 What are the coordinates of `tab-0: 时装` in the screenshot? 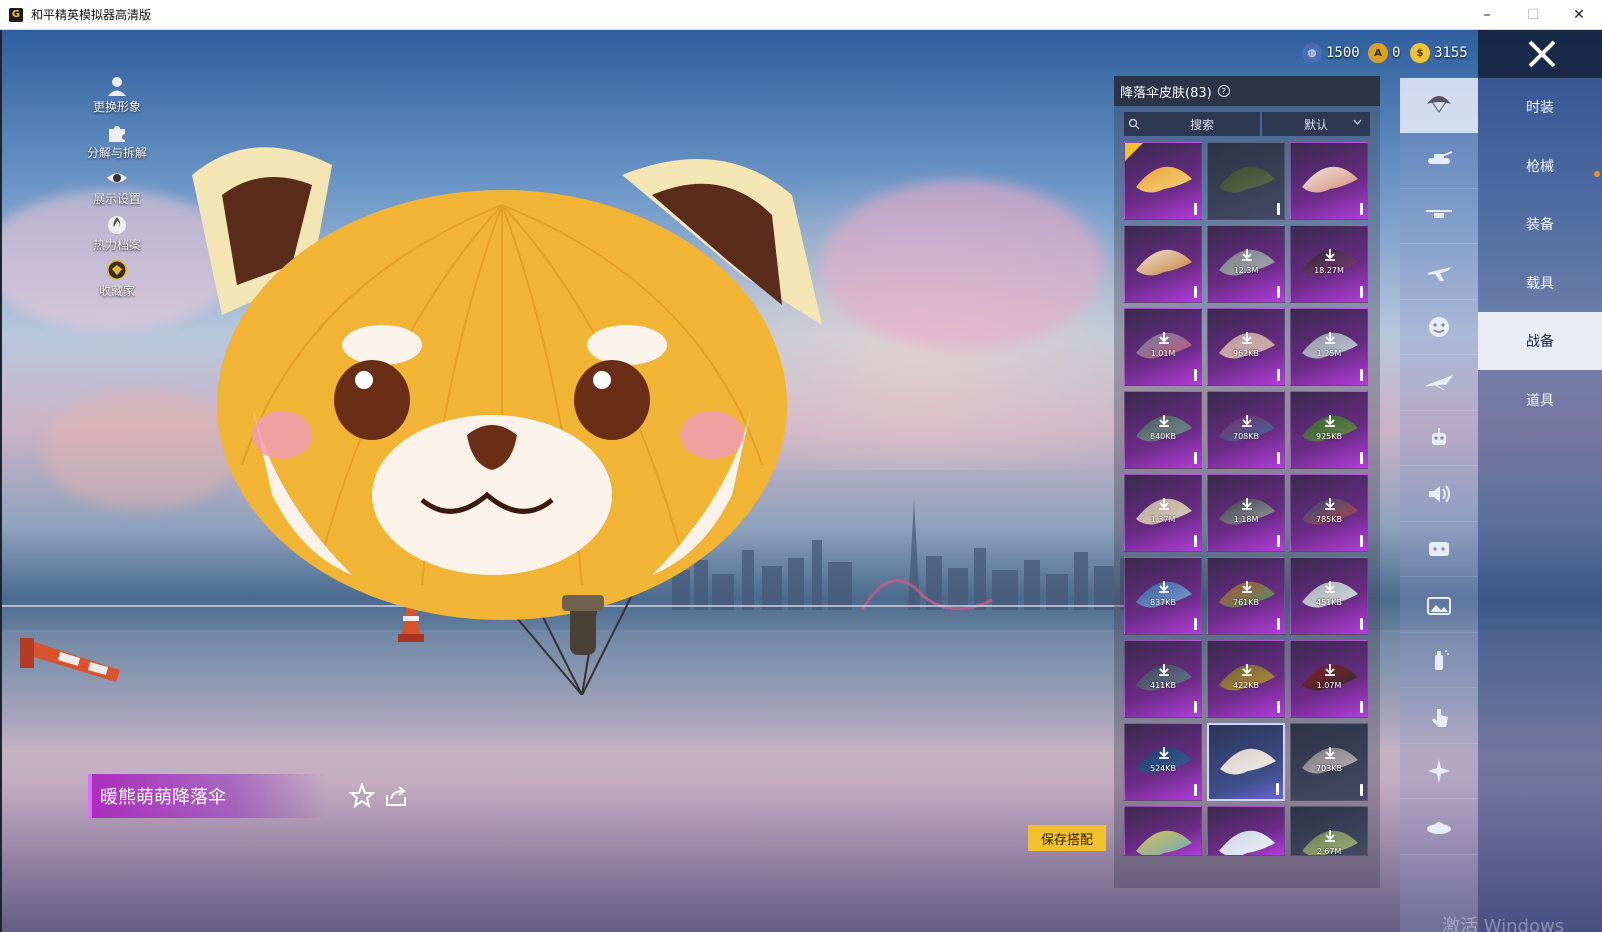 It's located at (1540, 107).